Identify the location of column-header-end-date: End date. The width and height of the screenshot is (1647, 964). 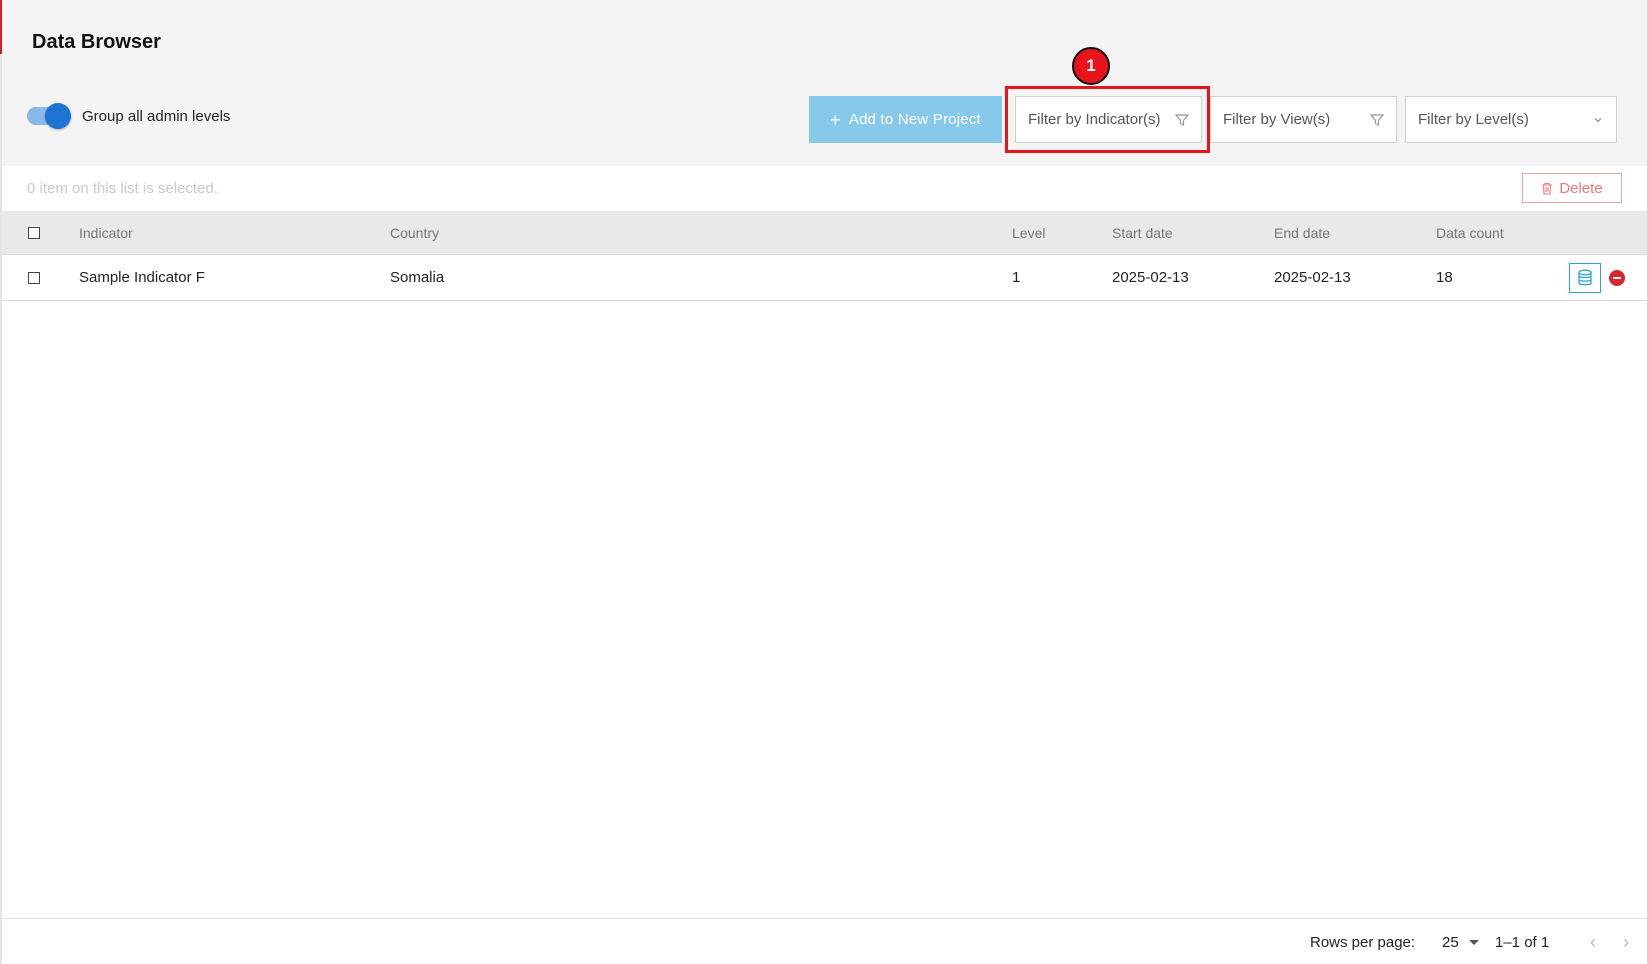
(1302, 232).